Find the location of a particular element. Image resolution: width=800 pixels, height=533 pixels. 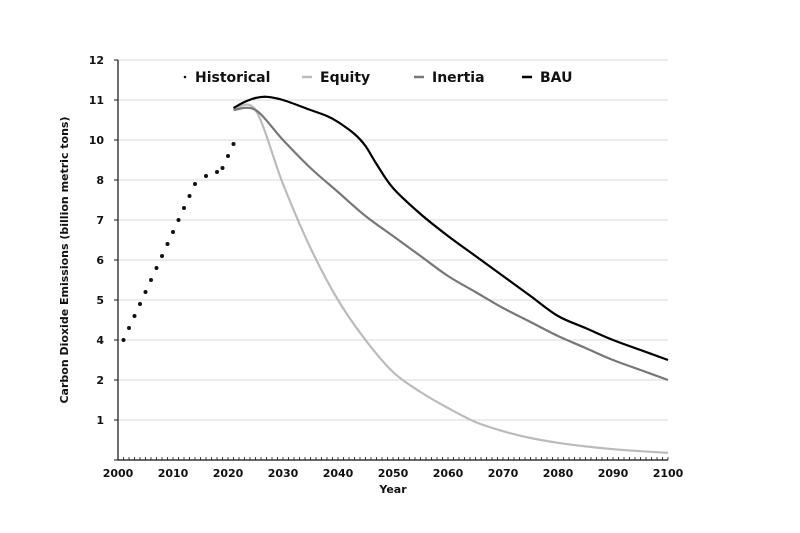

x-tick-label: 2050 is located at coordinates (393, 473).